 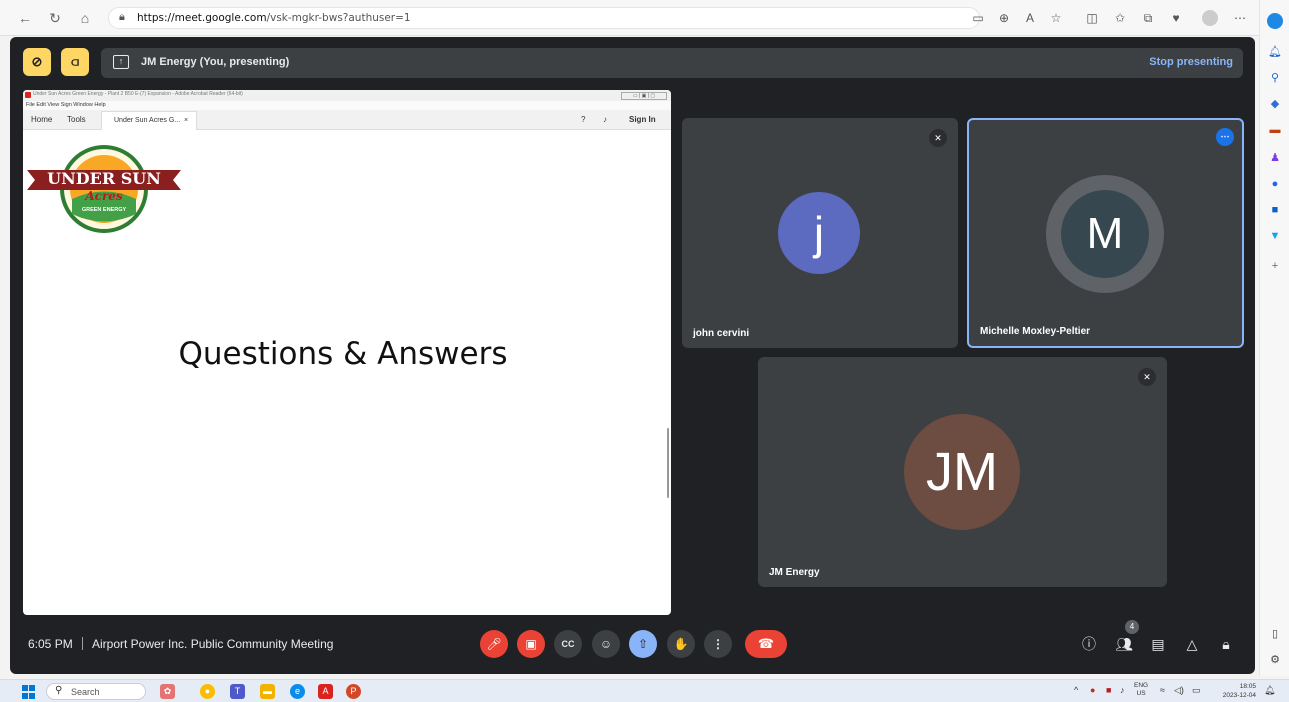 What do you see at coordinates (55, 18) in the screenshot?
I see `reload-icon: ↻` at bounding box center [55, 18].